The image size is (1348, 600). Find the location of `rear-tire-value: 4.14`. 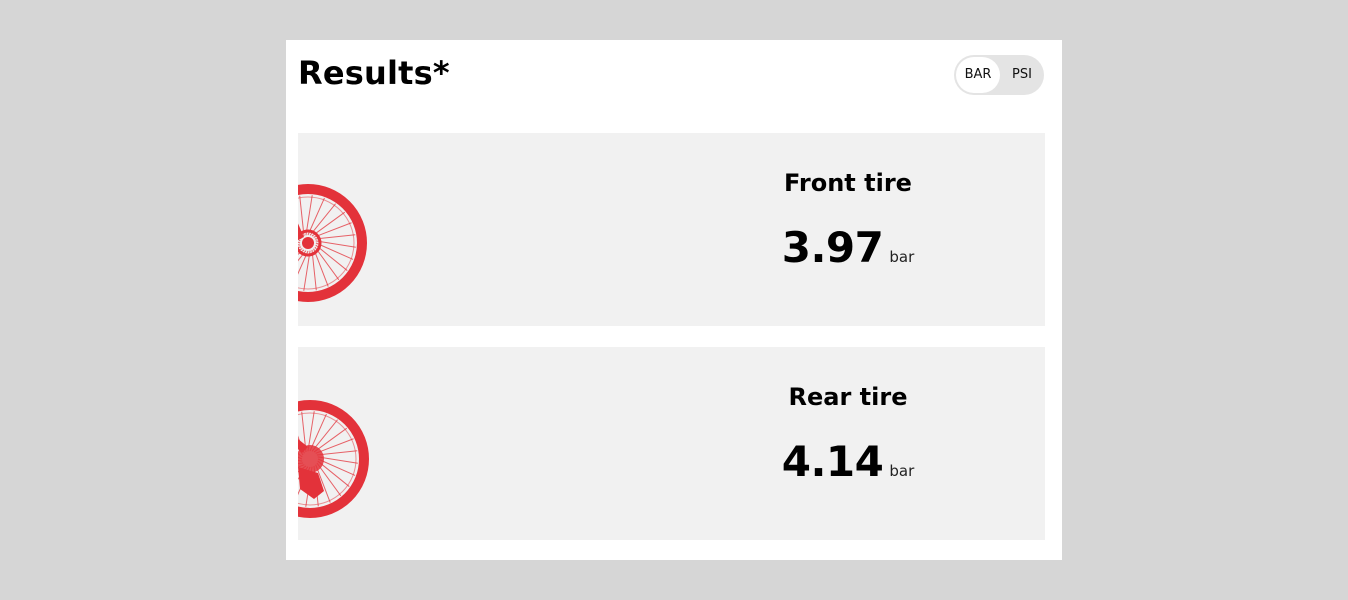

rear-tire-value: 4.14 is located at coordinates (832, 461).